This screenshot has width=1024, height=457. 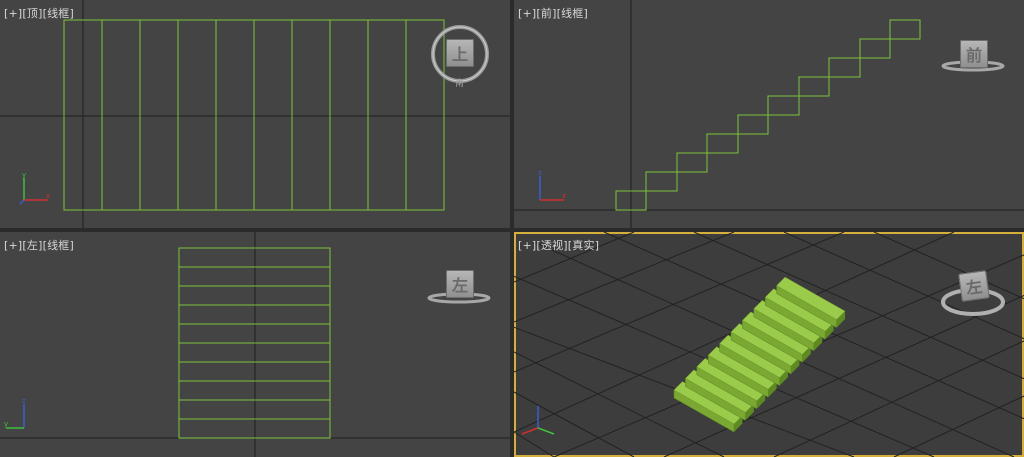 What do you see at coordinates (460, 84) in the screenshot?
I see `compass-south-label: 南` at bounding box center [460, 84].